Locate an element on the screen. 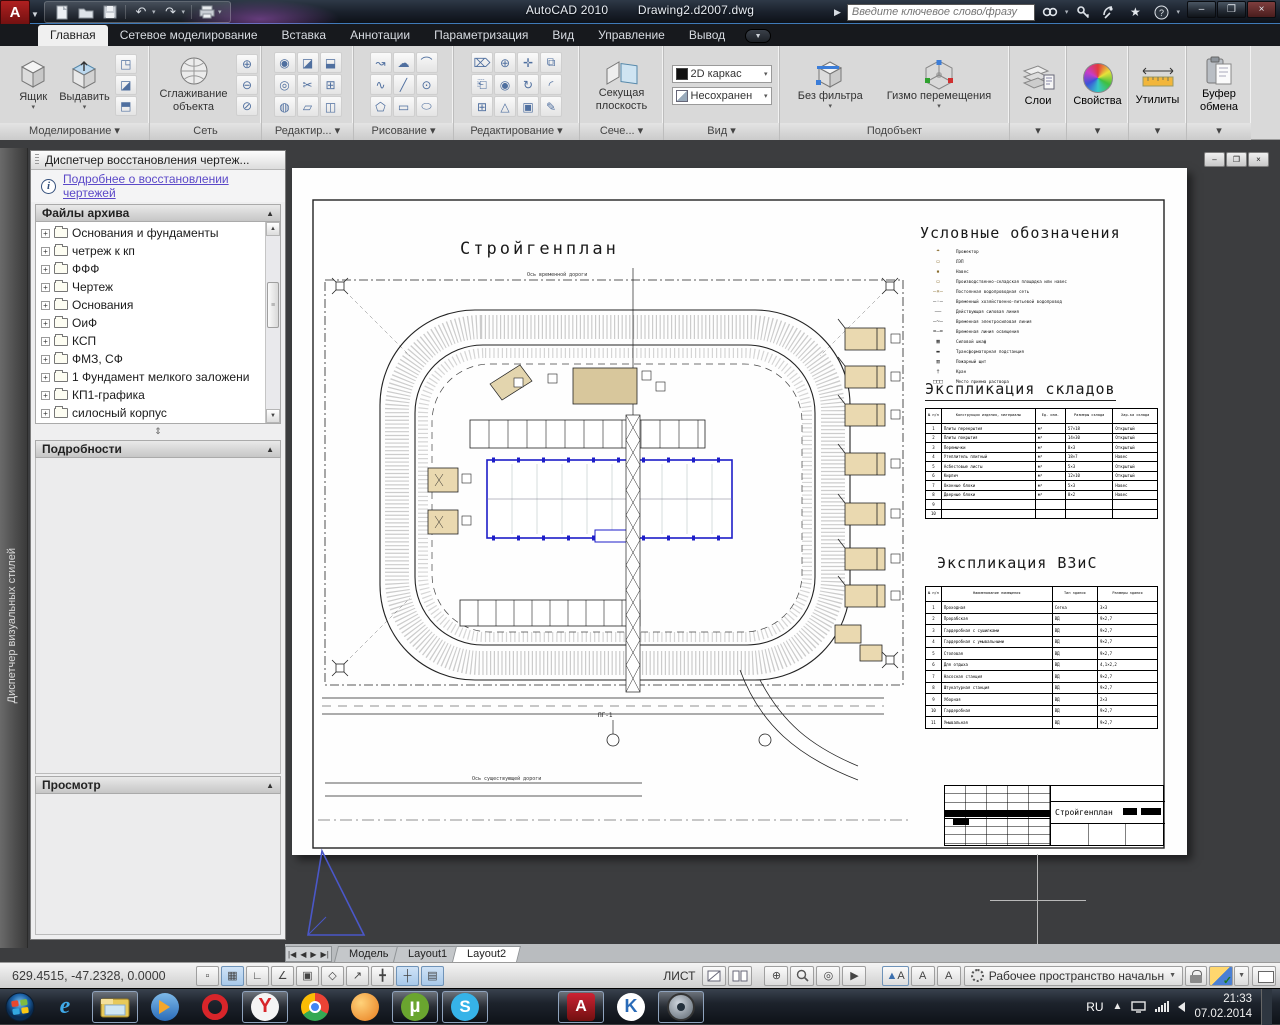  taskbar-skype-button: S is located at coordinates (465, 1006).